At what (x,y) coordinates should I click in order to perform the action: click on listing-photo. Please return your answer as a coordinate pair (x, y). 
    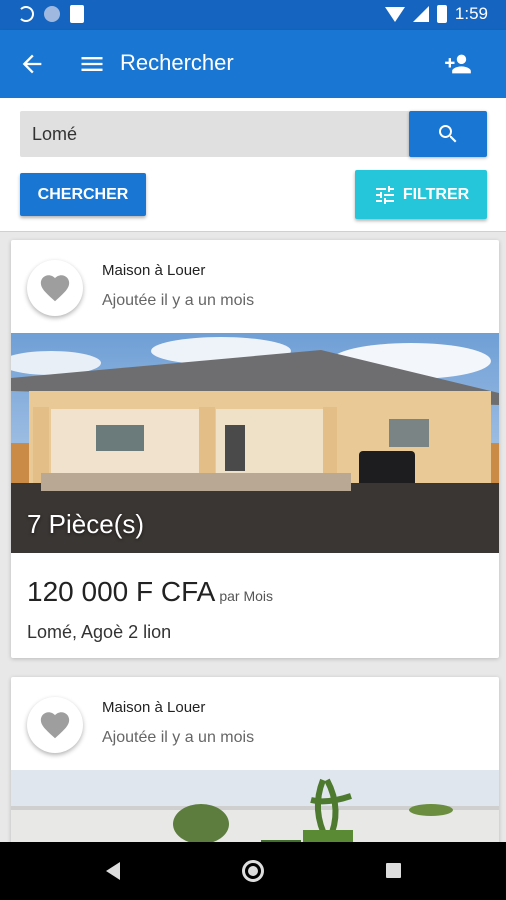
    Looking at the image, I should click on (255, 806).